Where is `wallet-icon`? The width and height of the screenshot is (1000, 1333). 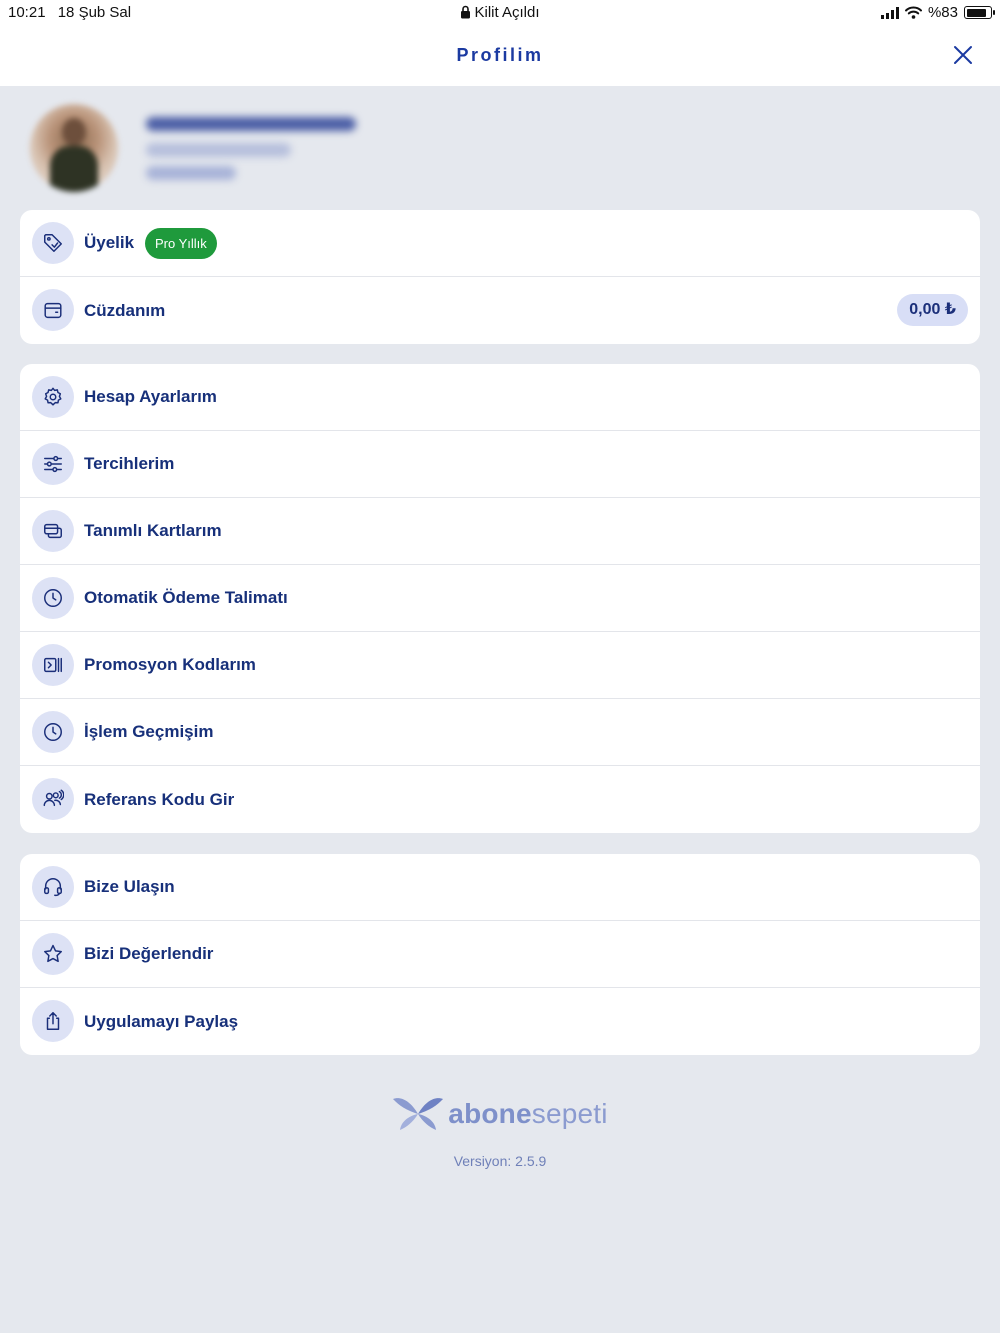
wallet-icon is located at coordinates (53, 310).